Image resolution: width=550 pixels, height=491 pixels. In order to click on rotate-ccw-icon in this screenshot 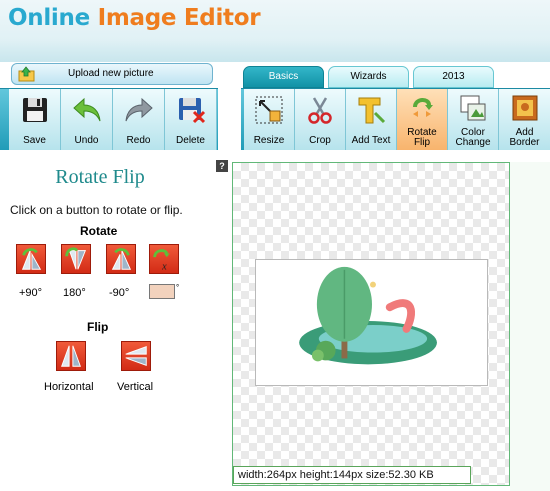, I will do `click(121, 259)`.